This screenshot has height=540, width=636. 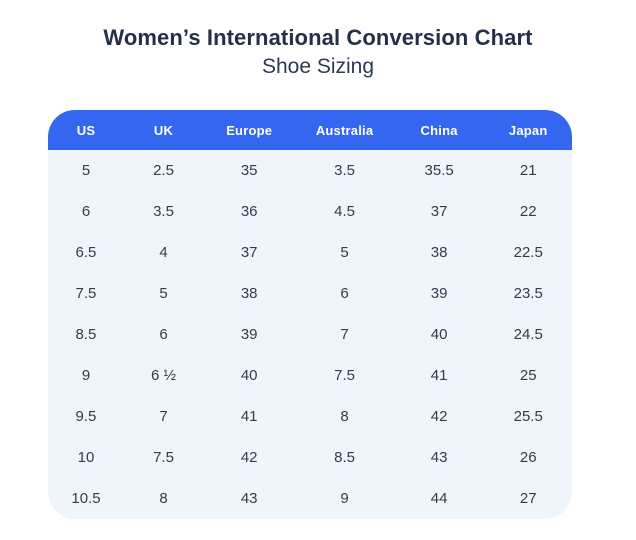 I want to click on table-row: 6 3.5 36 4.5 37 22, so click(x=310, y=212).